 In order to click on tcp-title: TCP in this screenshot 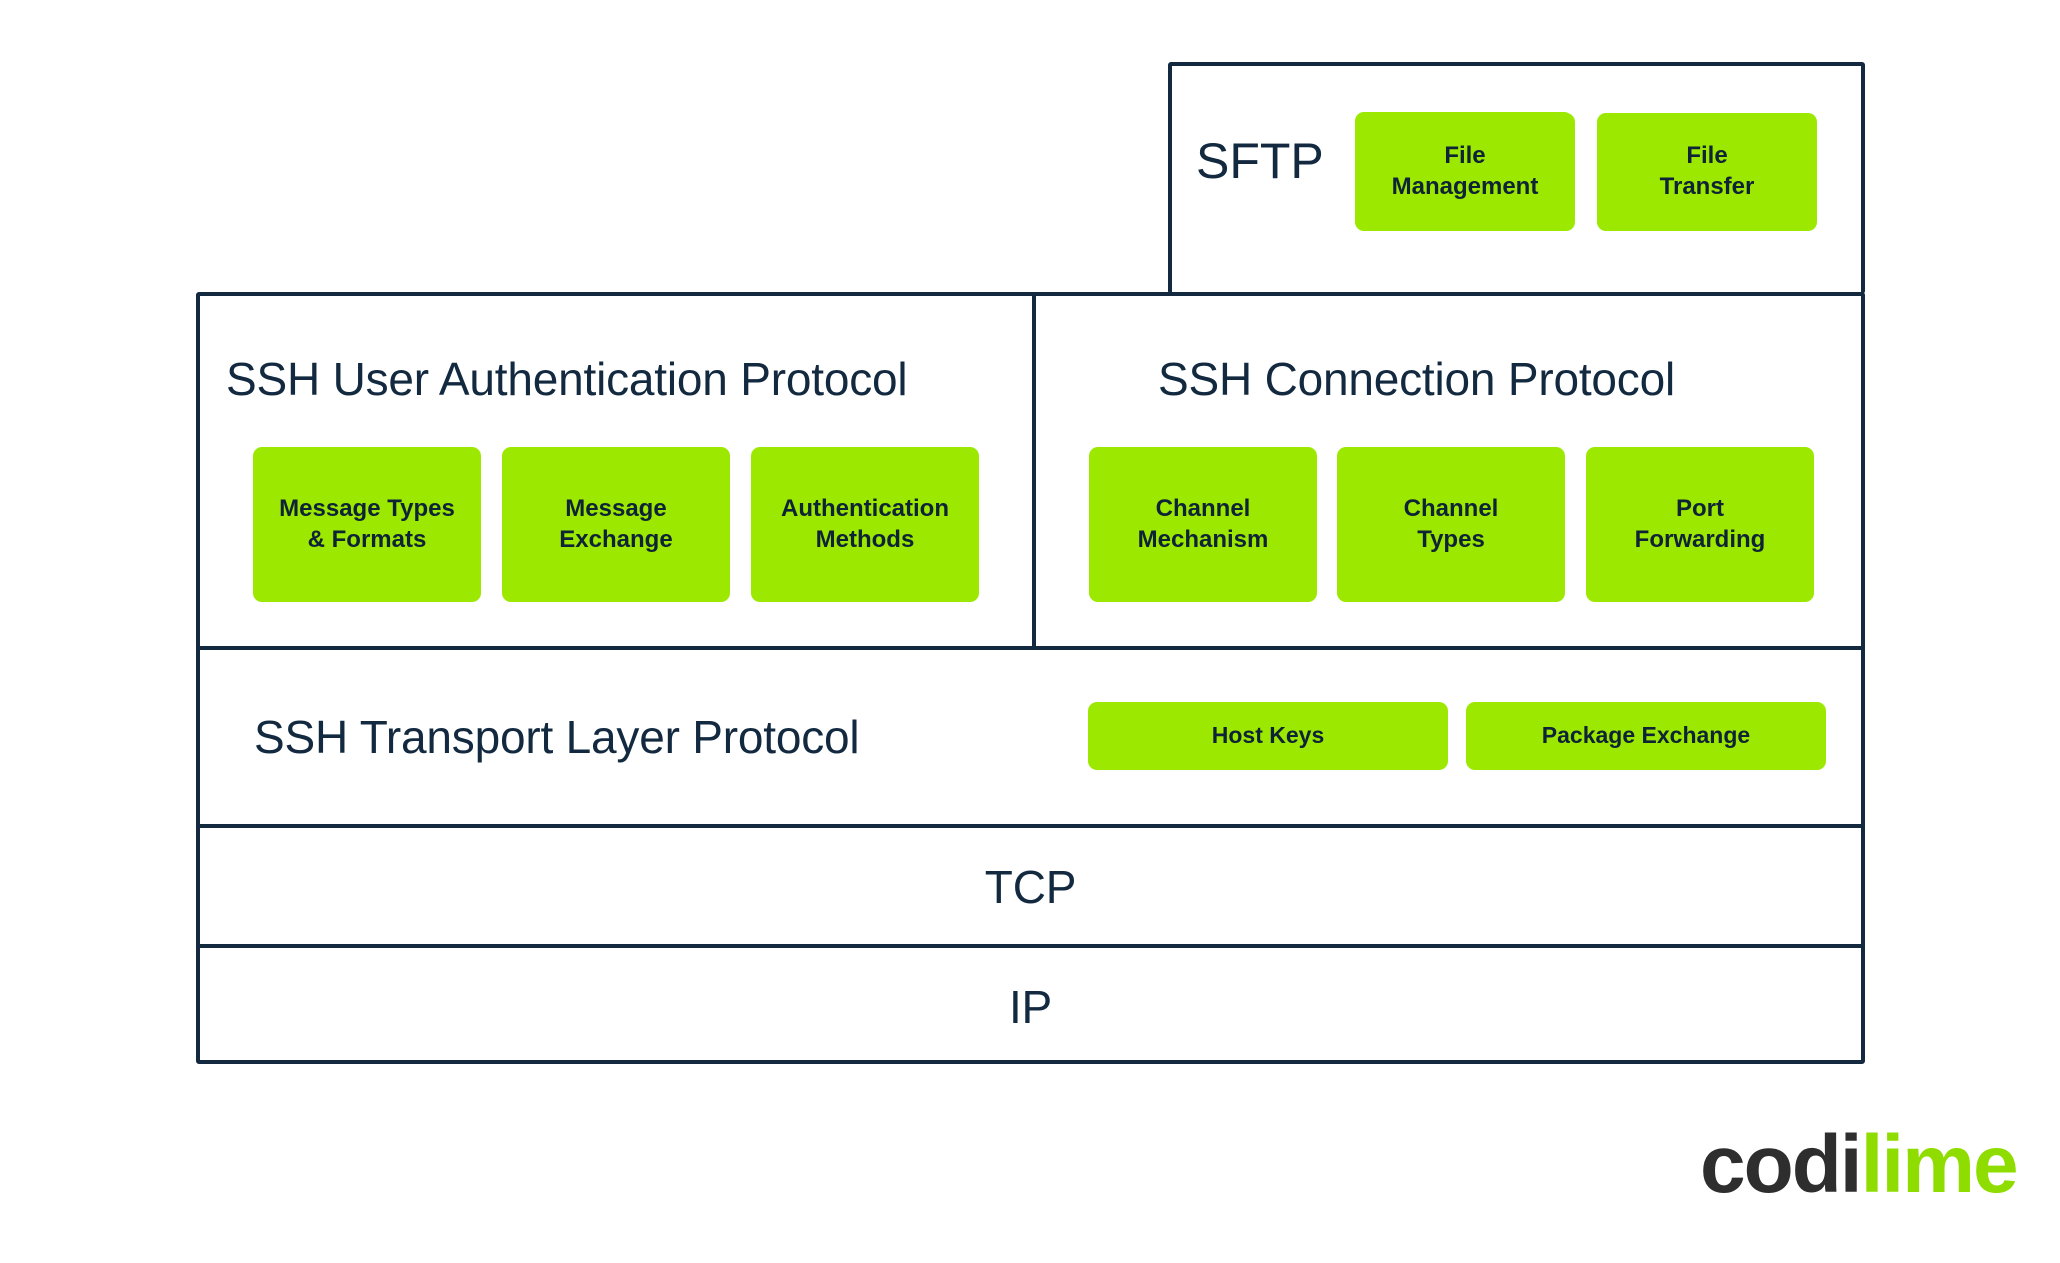, I will do `click(1030, 887)`.